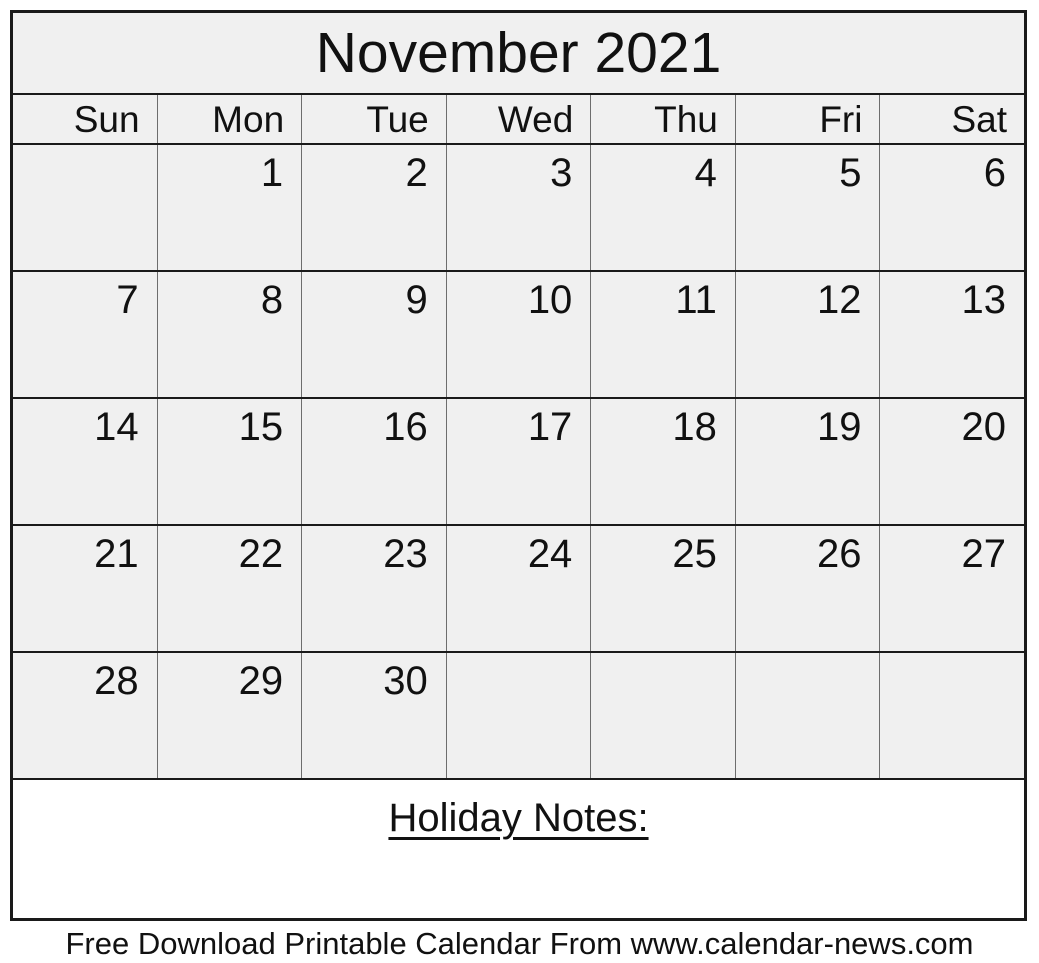 Image resolution: width=1039 pixels, height=963 pixels. What do you see at coordinates (85, 461) in the screenshot?
I see `day-cell: 14` at bounding box center [85, 461].